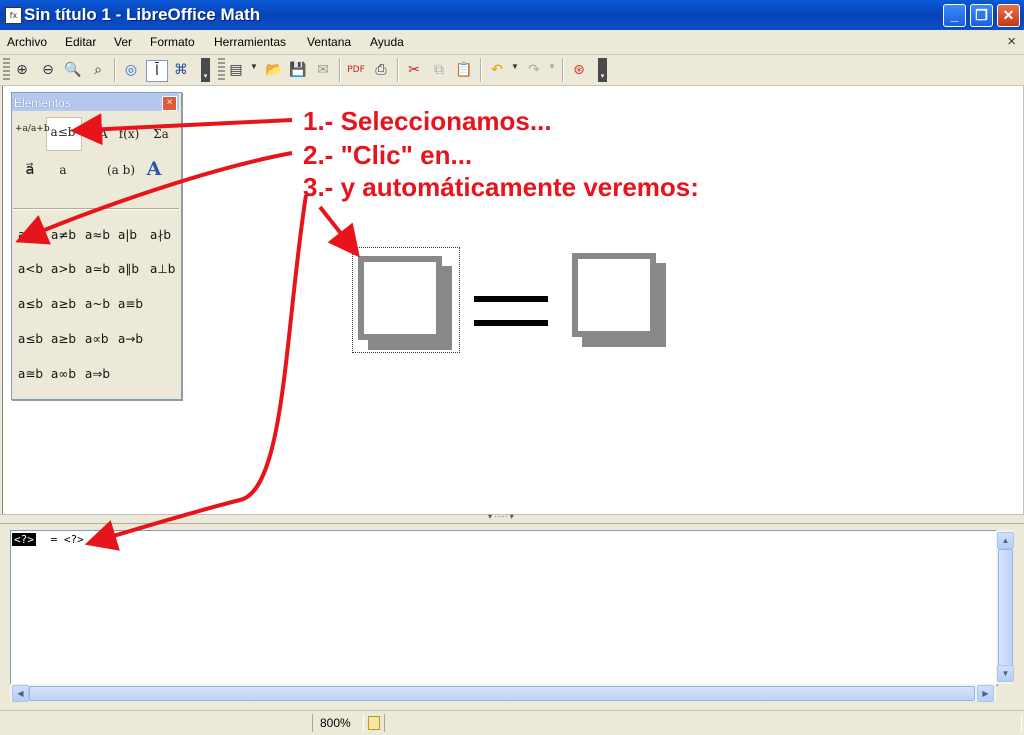  Describe the element at coordinates (181, 129) in the screenshot. I see `arrow-step1` at that location.